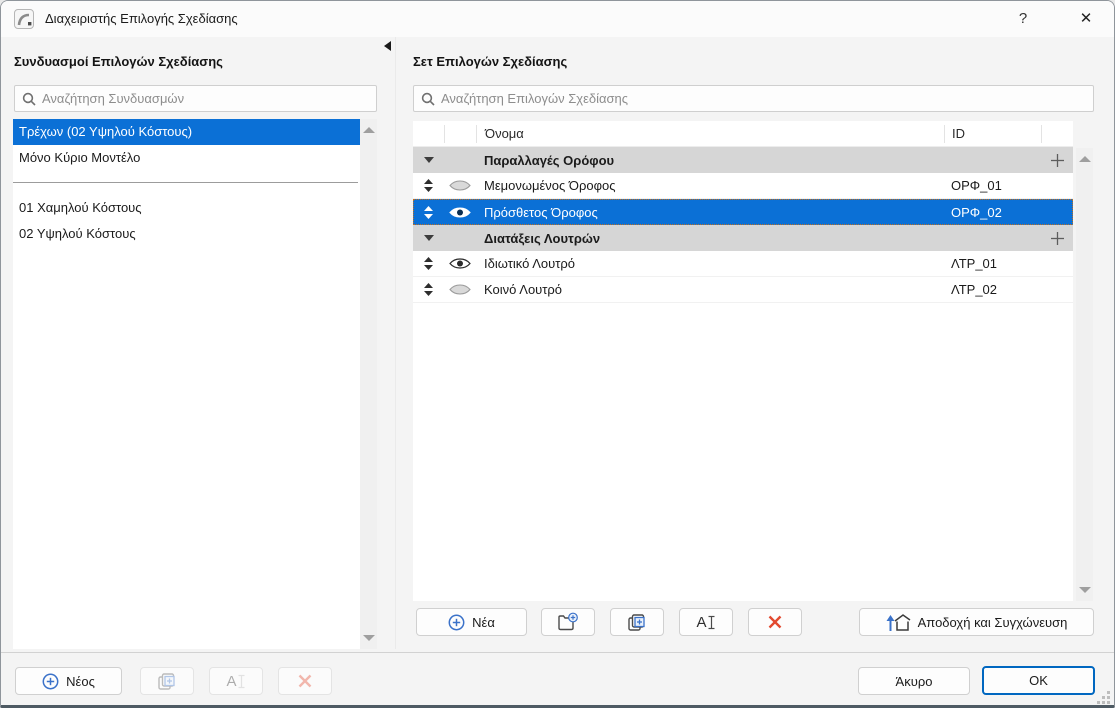  I want to click on delete-option-button, so click(775, 622).